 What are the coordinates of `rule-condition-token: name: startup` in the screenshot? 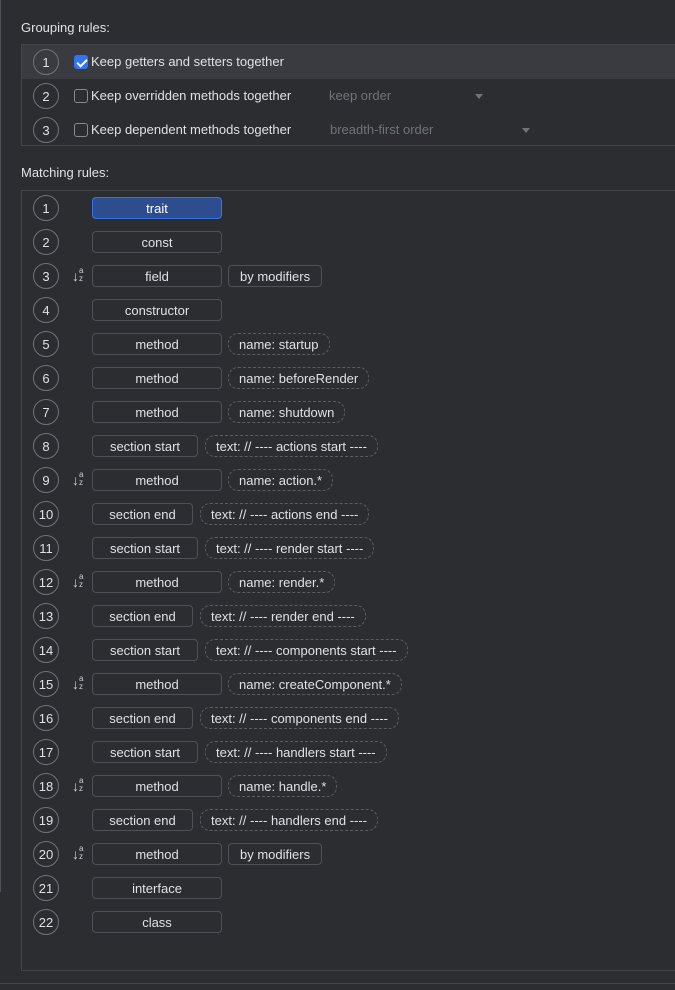 It's located at (279, 344).